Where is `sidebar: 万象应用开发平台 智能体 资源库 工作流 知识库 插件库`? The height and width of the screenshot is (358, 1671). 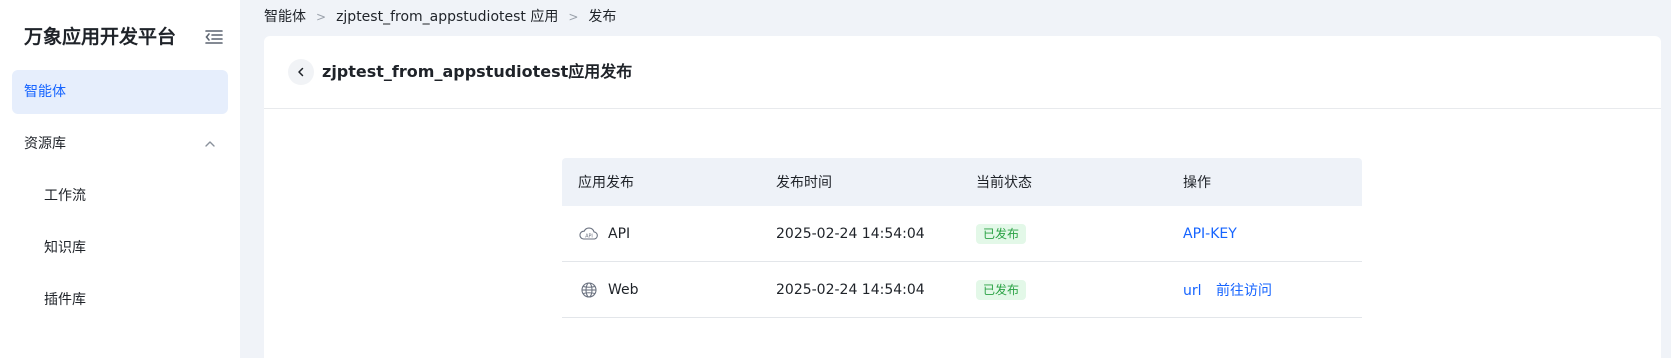
sidebar: 万象应用开发平台 智能体 资源库 工作流 知识库 插件库 is located at coordinates (120, 179).